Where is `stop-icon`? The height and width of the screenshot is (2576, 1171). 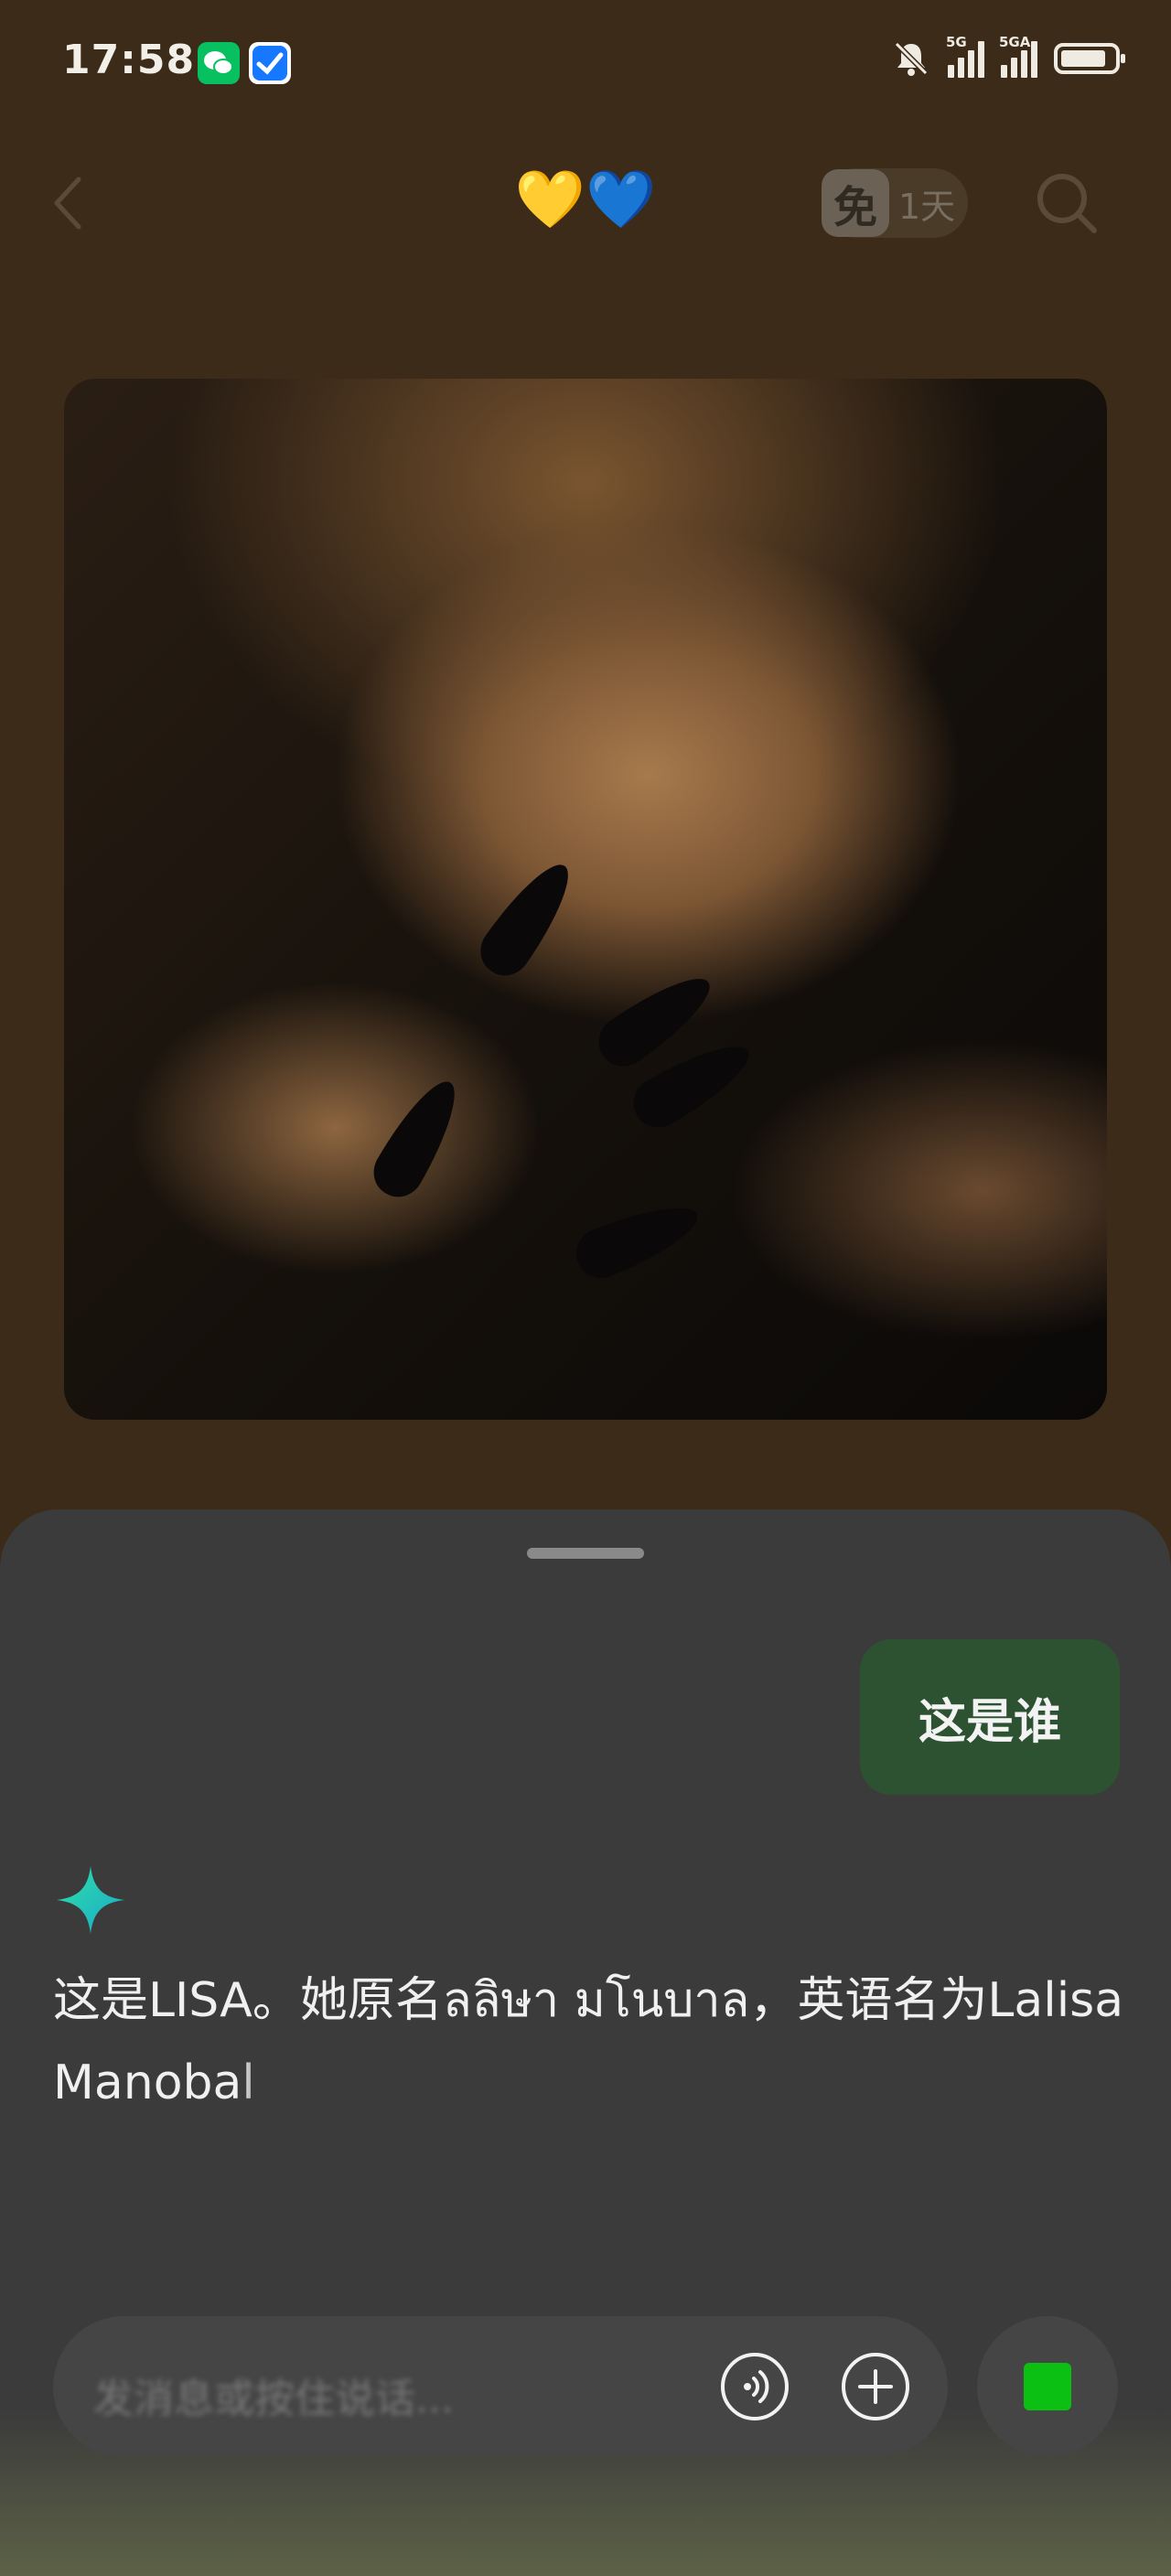
stop-icon is located at coordinates (1047, 2387).